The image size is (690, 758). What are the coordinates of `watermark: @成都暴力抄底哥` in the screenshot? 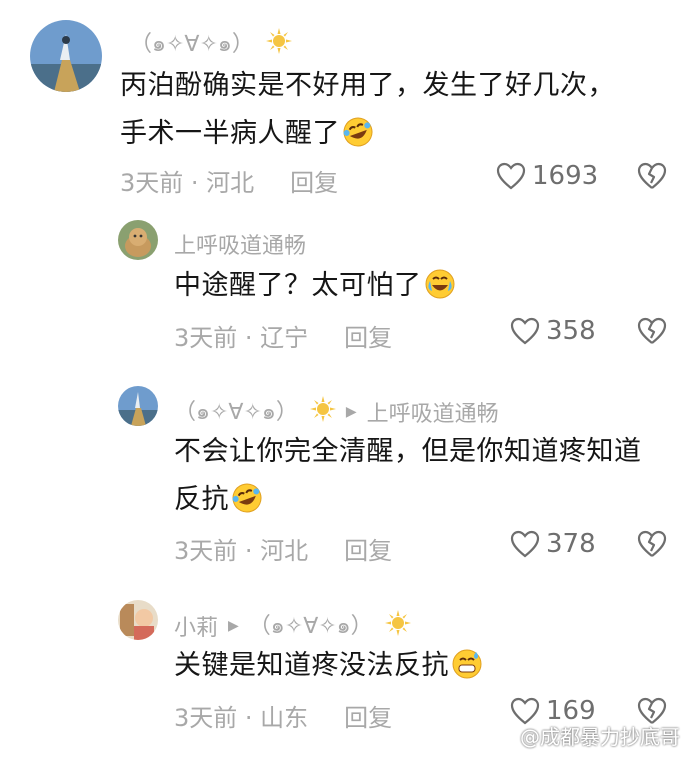 It's located at (600, 735).